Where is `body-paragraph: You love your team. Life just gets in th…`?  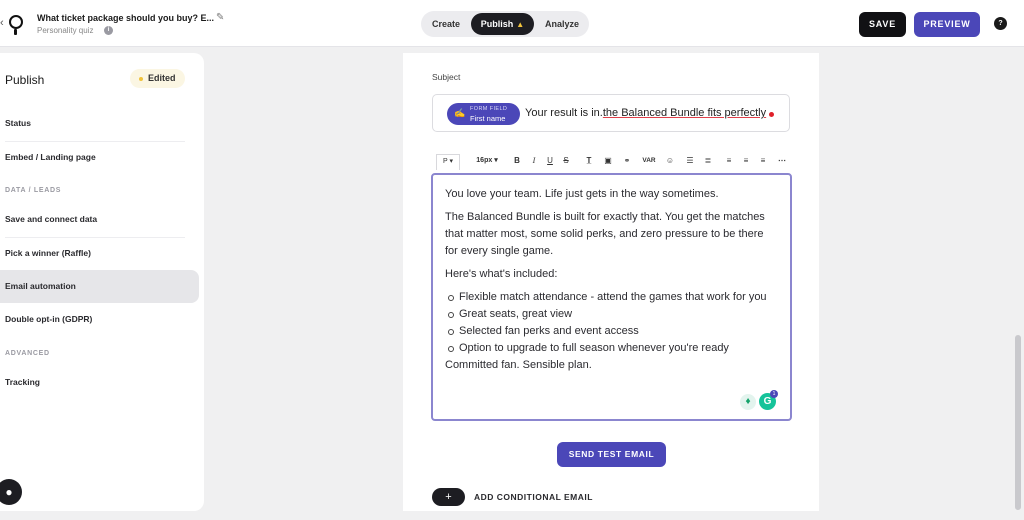
body-paragraph: You love your team. Life just gets in th… is located at coordinates (582, 194).